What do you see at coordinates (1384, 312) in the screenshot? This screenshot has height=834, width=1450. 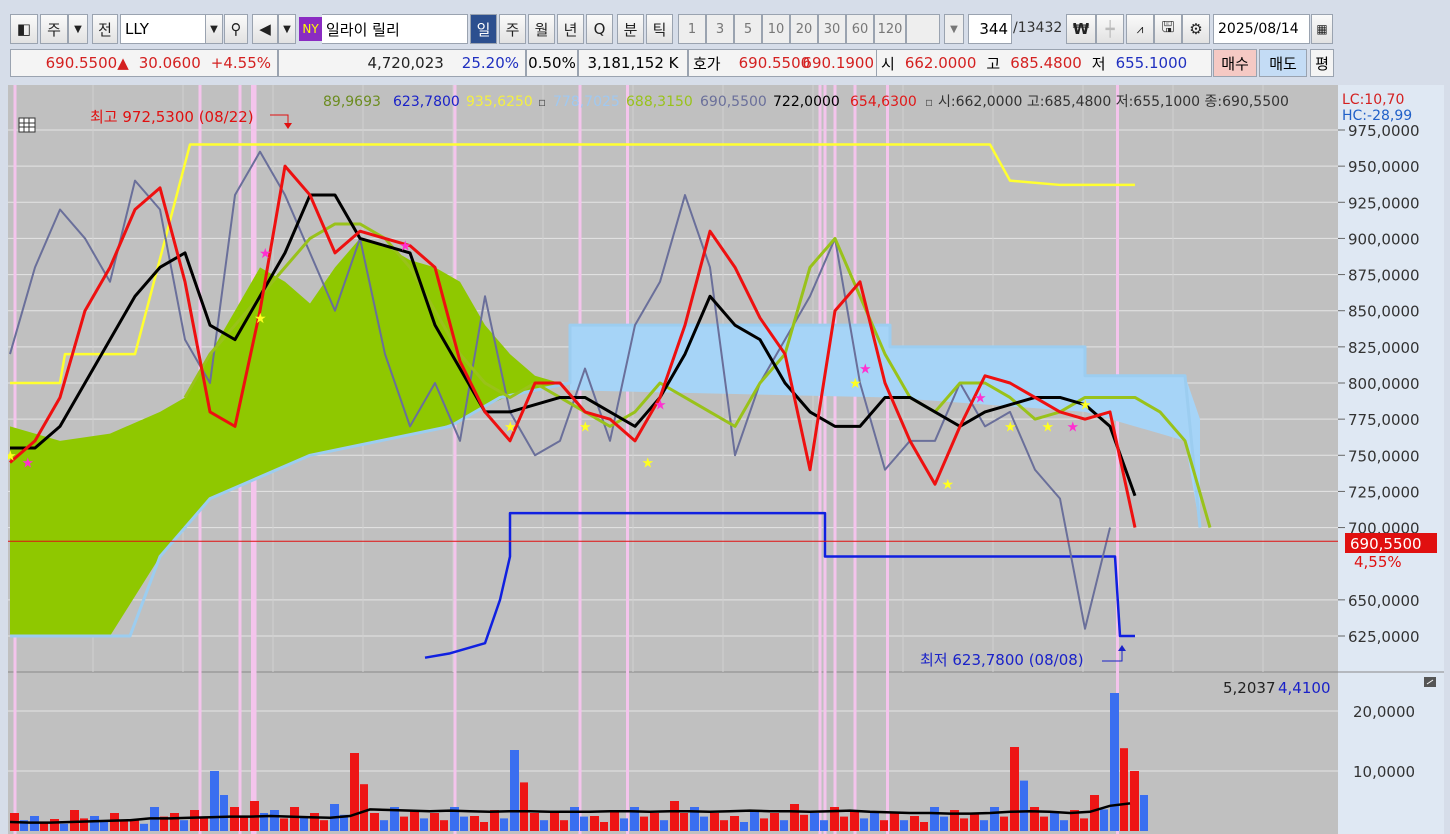 I see `y-tick-label: 850,0000` at bounding box center [1384, 312].